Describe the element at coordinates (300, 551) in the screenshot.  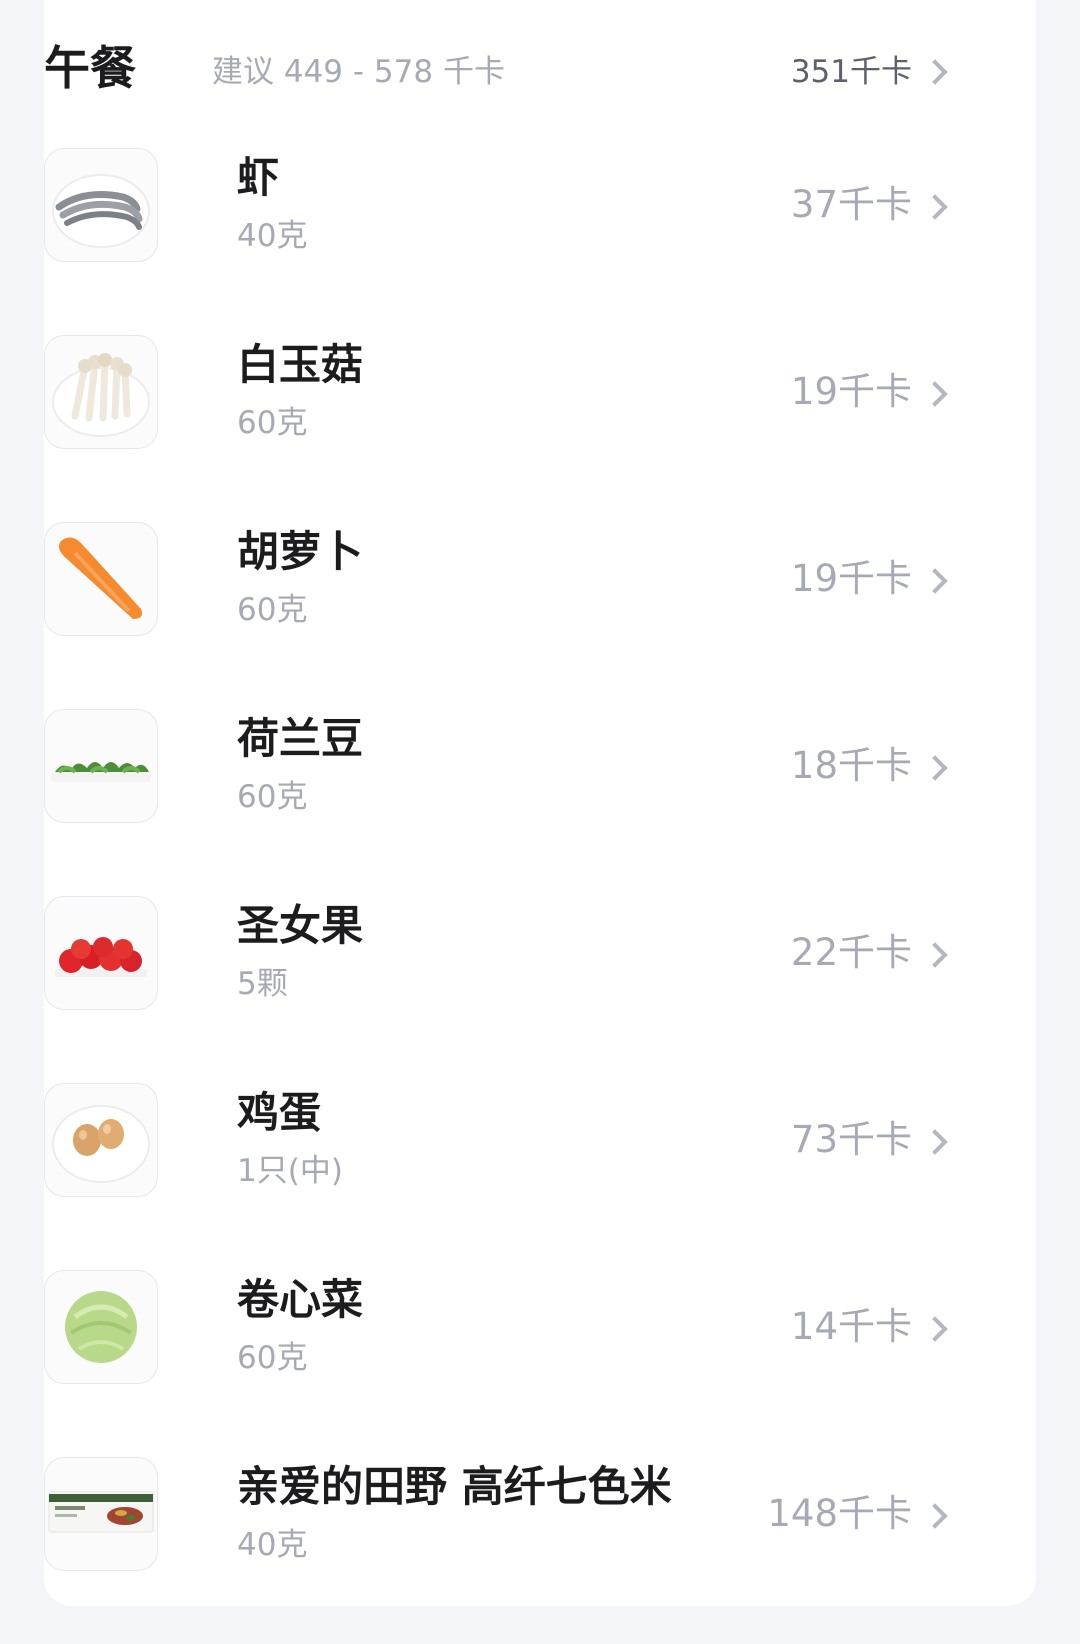
I see `food-name: 胡萝卜` at that location.